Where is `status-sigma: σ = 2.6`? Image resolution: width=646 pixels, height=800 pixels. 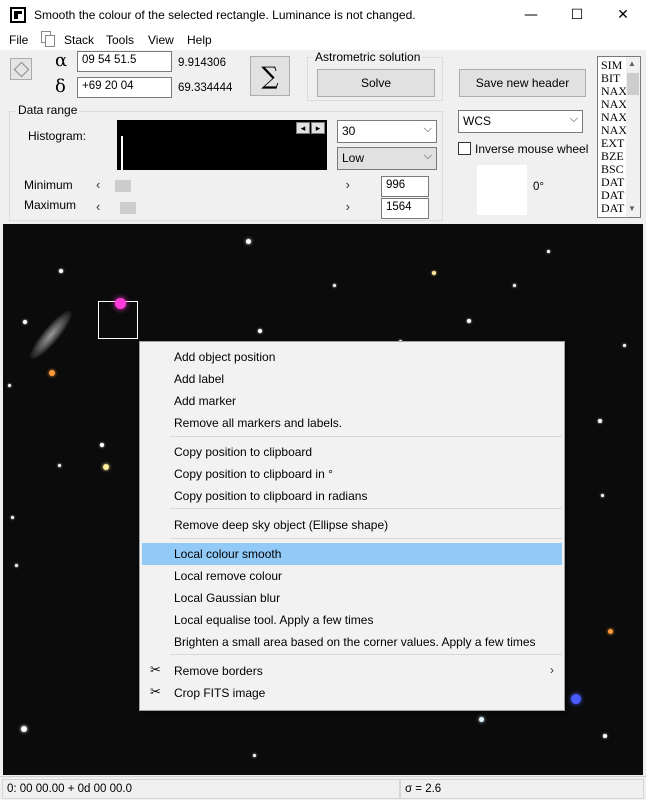
status-sigma: σ = 2.6 is located at coordinates (522, 789).